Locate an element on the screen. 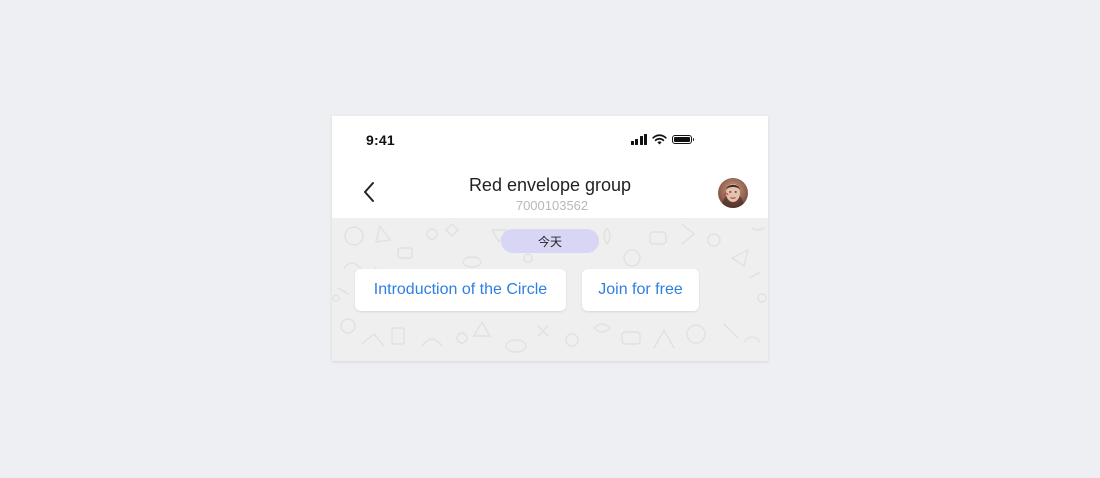  wifi-icon is located at coordinates (659, 138).